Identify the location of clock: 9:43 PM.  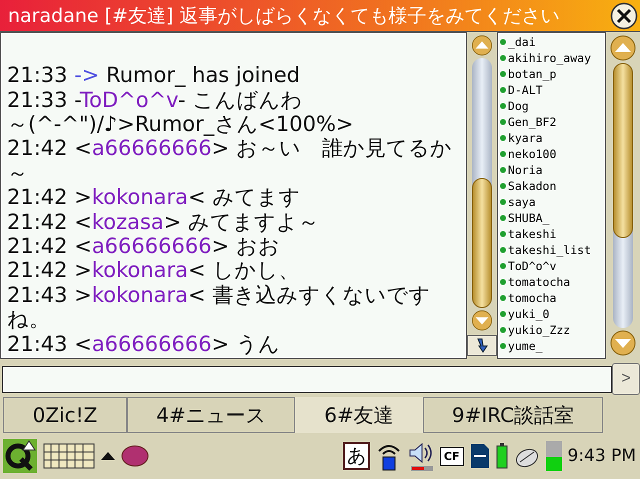
(602, 456).